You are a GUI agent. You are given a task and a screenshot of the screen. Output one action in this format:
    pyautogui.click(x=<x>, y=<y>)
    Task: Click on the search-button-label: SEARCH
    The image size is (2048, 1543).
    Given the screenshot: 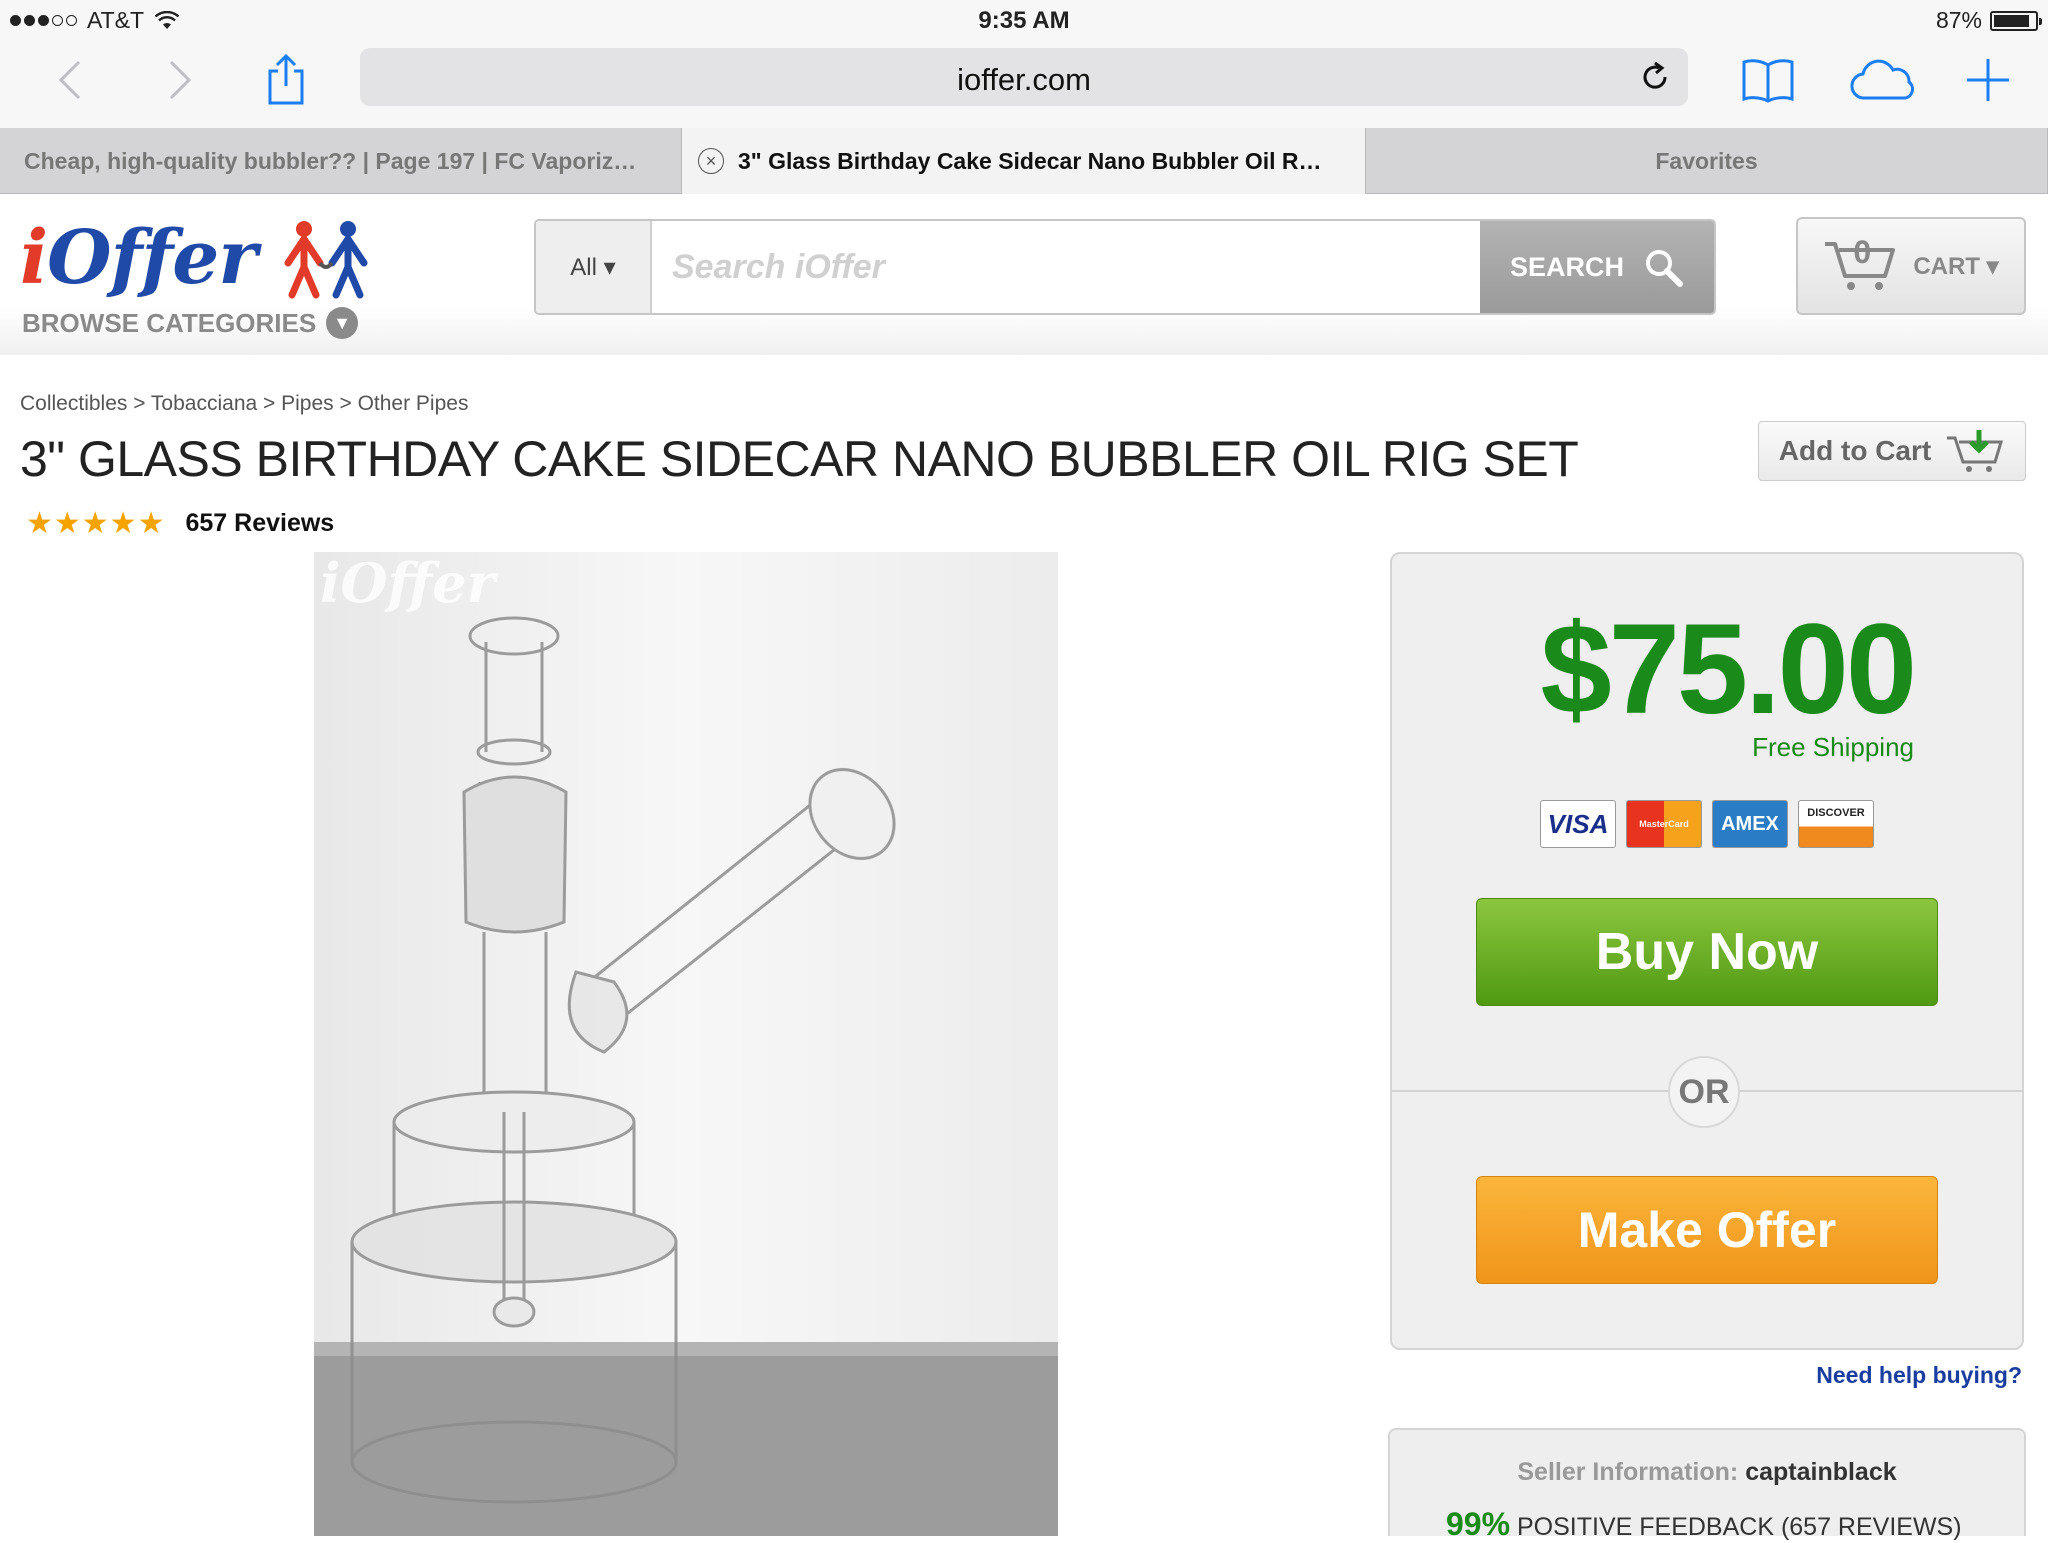 What is the action you would take?
    pyautogui.click(x=1566, y=266)
    